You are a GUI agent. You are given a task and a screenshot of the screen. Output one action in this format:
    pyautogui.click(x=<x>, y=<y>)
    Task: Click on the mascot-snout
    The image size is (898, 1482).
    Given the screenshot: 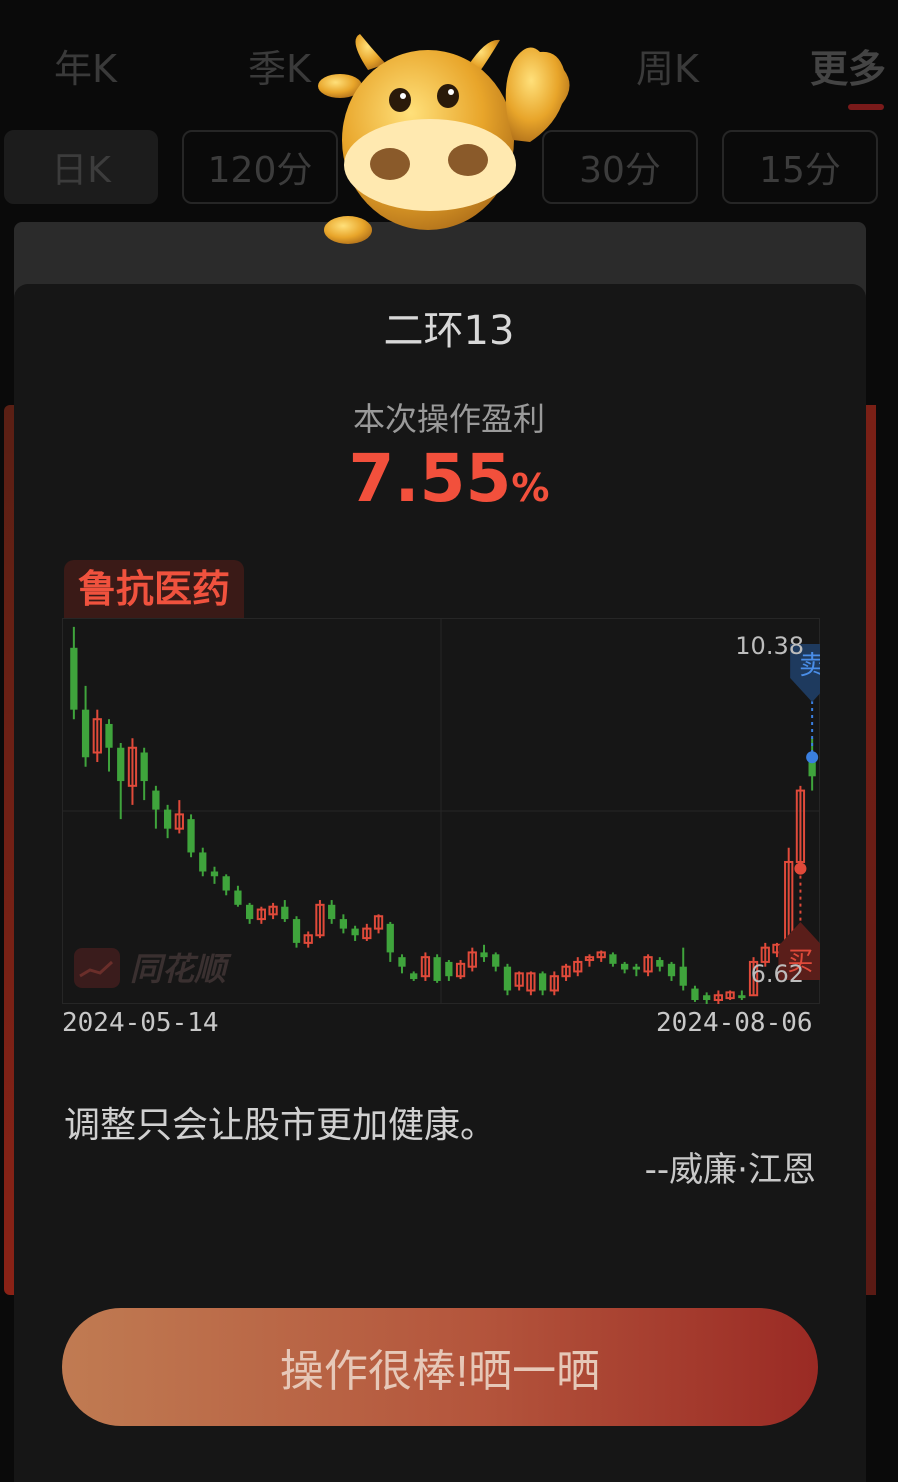 What is the action you would take?
    pyautogui.click(x=430, y=165)
    